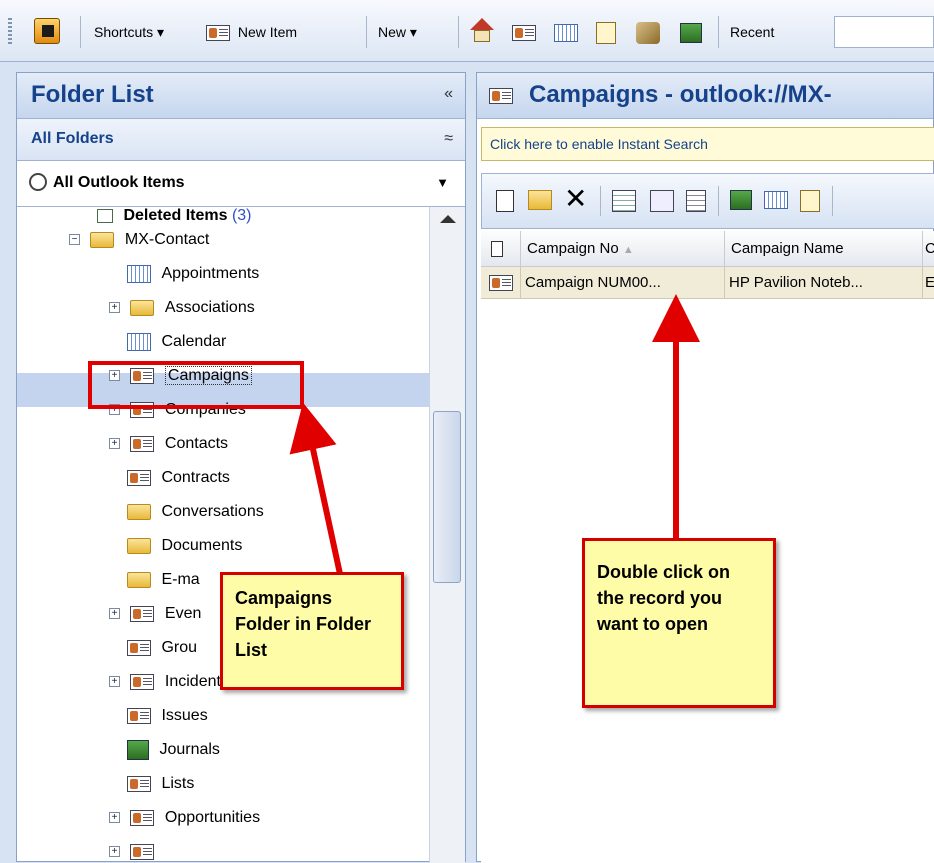  Describe the element at coordinates (524, 32) in the screenshot. I see `contacts-card-icon` at that location.